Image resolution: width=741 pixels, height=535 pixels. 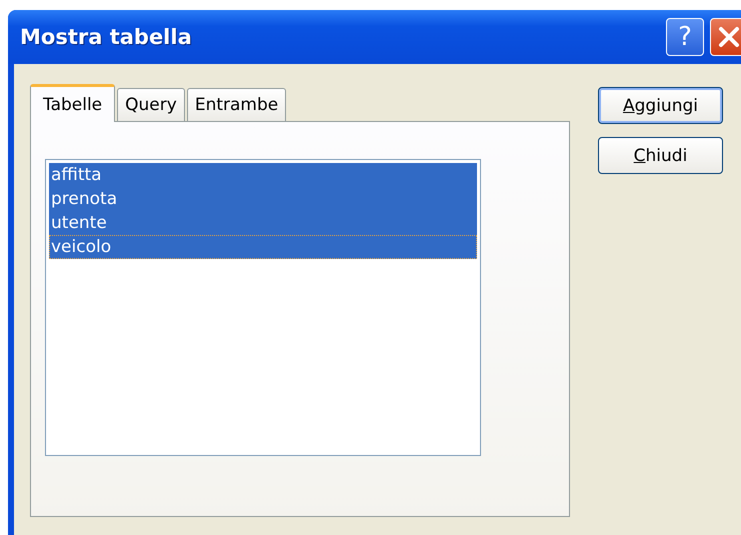 I want to click on window-title: Mostra tabella, so click(x=106, y=37).